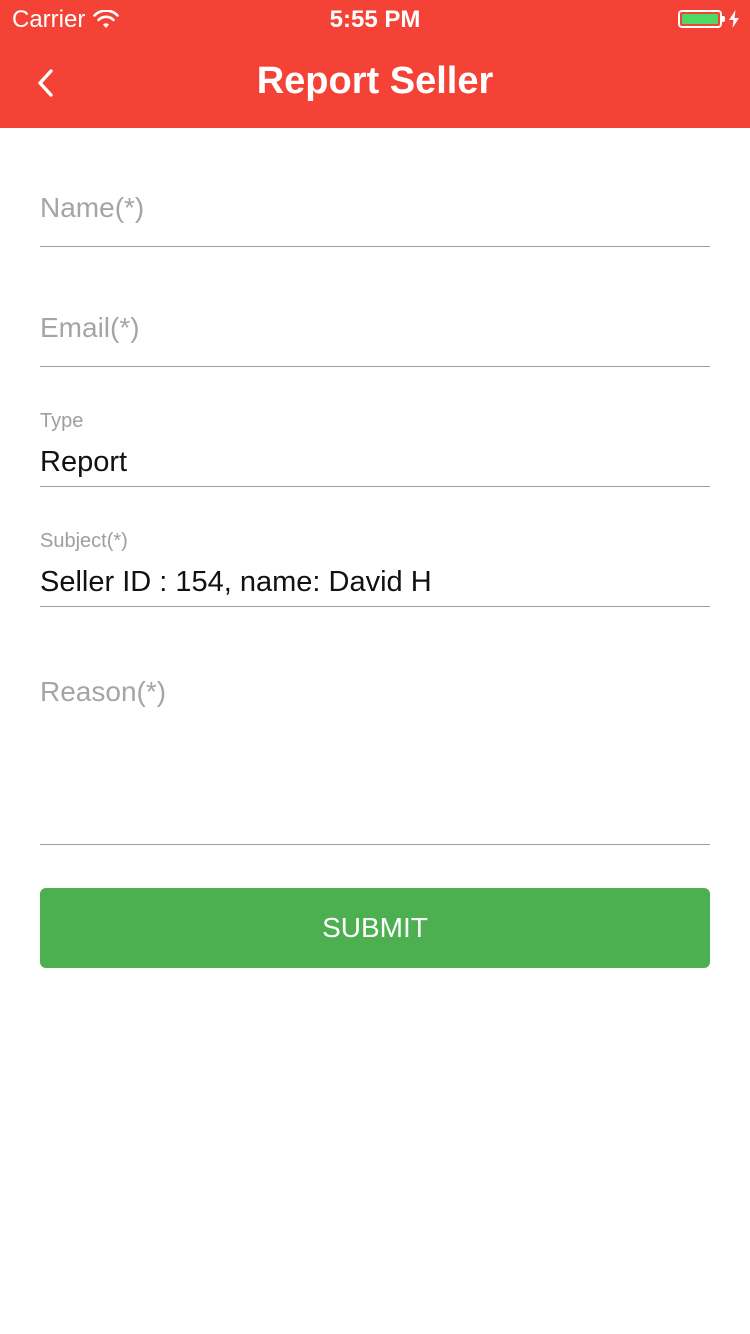 This screenshot has width=750, height=1334. I want to click on app-bar: Carrier 5:55 PM Report Seller, so click(375, 64).